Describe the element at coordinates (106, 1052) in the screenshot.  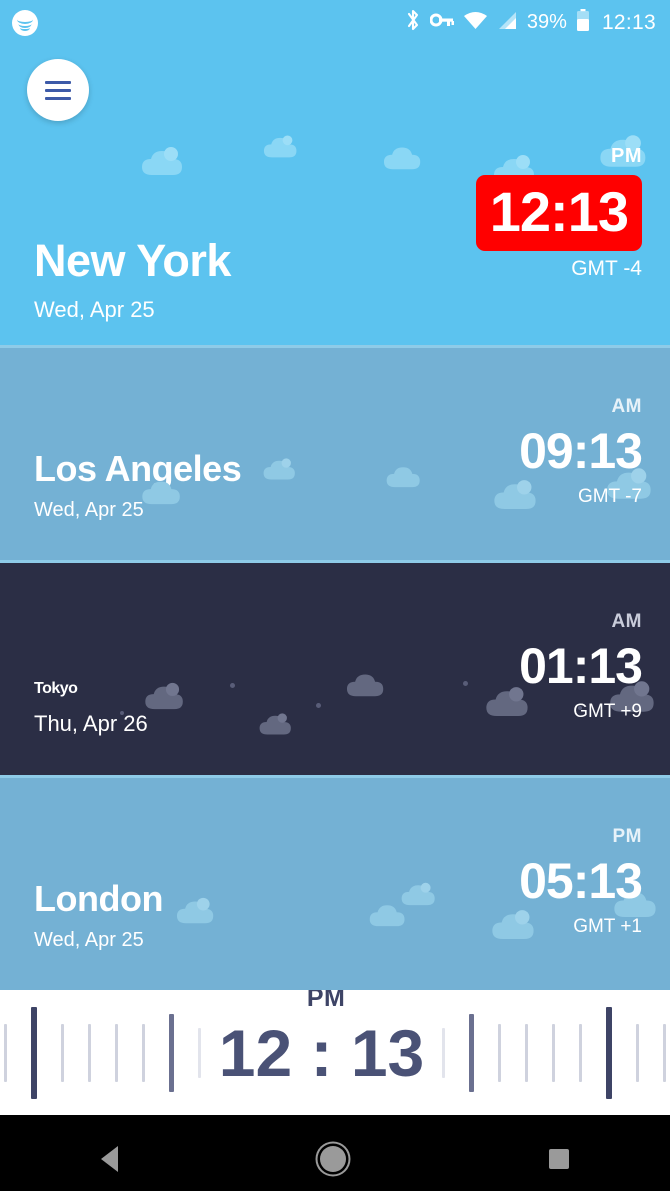
I see `ruler-ticks-left` at that location.